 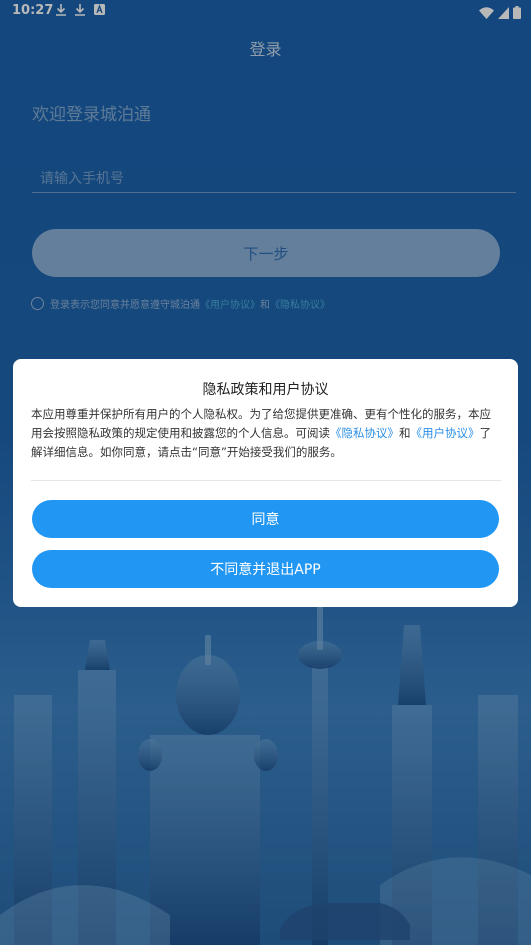 I want to click on privacy-policy-link: 《隐私协议》, so click(x=364, y=433).